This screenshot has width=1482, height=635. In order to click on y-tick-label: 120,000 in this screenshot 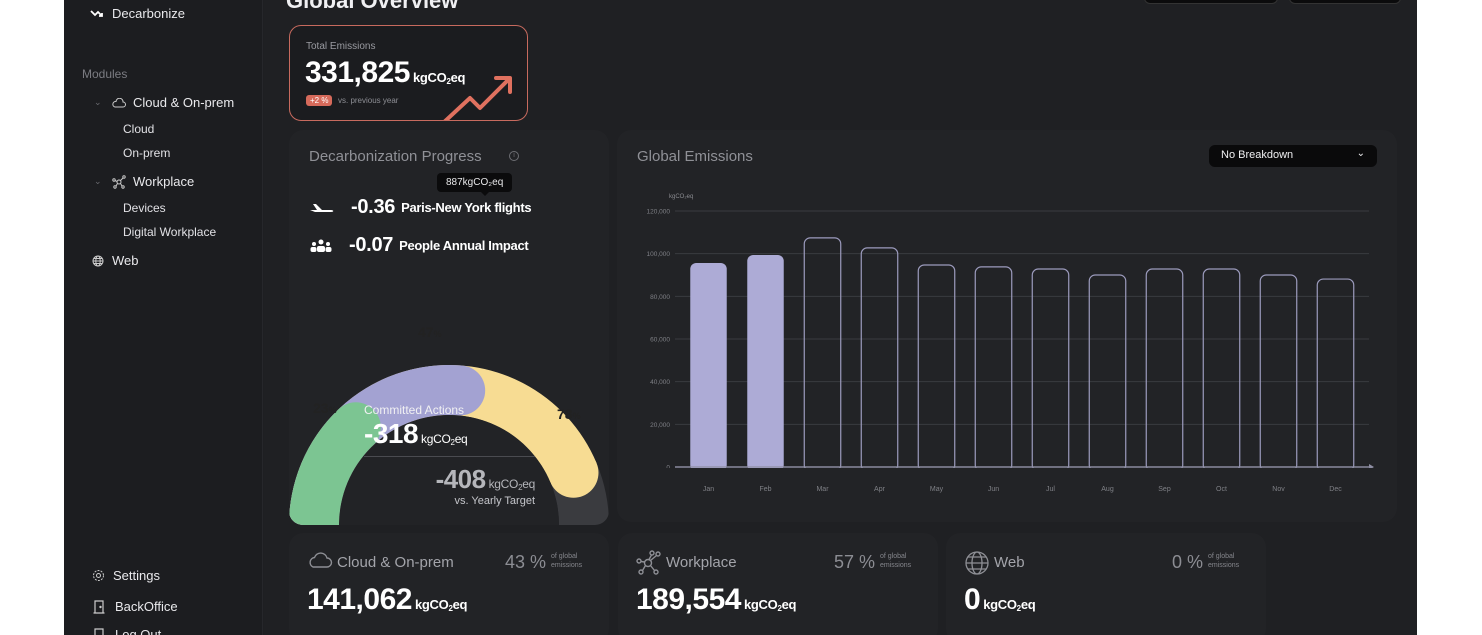, I will do `click(659, 212)`.